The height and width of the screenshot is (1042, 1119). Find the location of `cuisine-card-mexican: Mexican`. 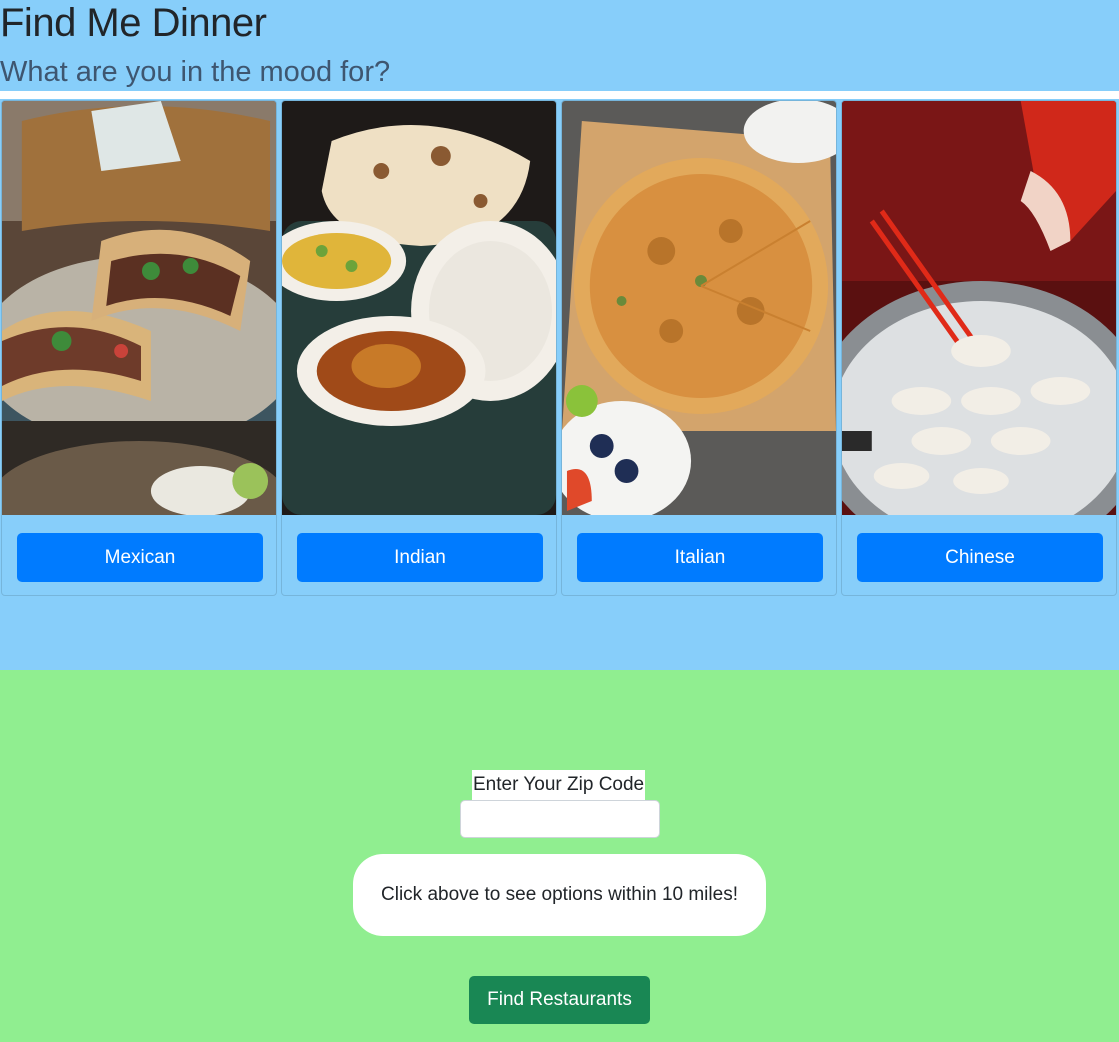

cuisine-card-mexican: Mexican is located at coordinates (139, 348).